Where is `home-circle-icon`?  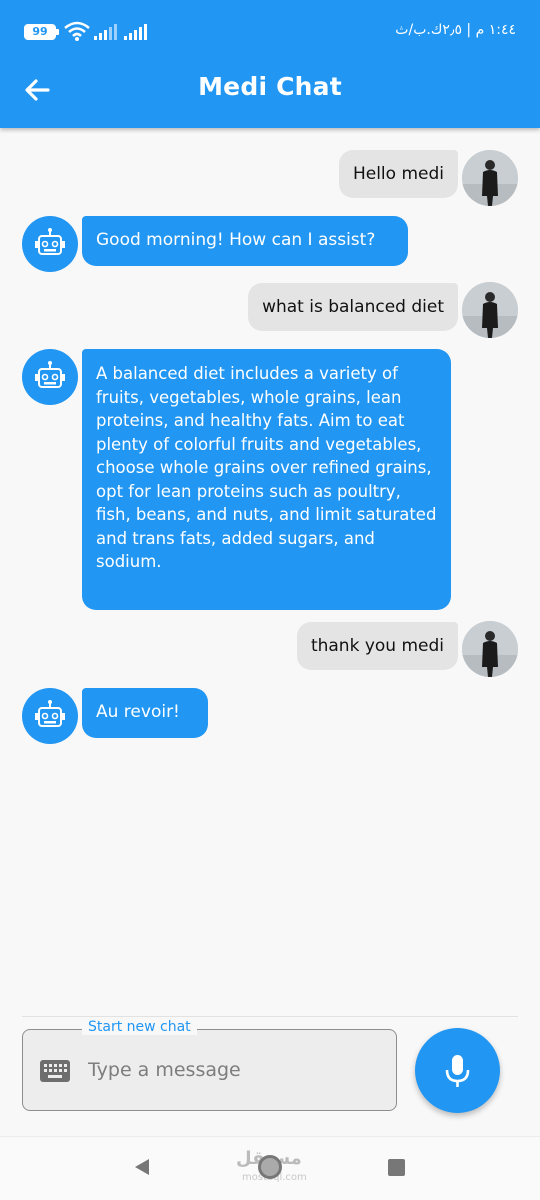 home-circle-icon is located at coordinates (270, 1167).